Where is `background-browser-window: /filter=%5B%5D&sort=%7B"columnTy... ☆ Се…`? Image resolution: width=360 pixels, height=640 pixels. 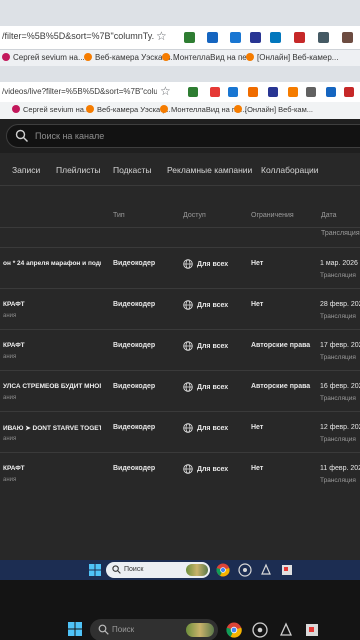 background-browser-window: /filter=%5B%5D&sort=%7B"columnTy... ☆ Се… is located at coordinates (180, 46).